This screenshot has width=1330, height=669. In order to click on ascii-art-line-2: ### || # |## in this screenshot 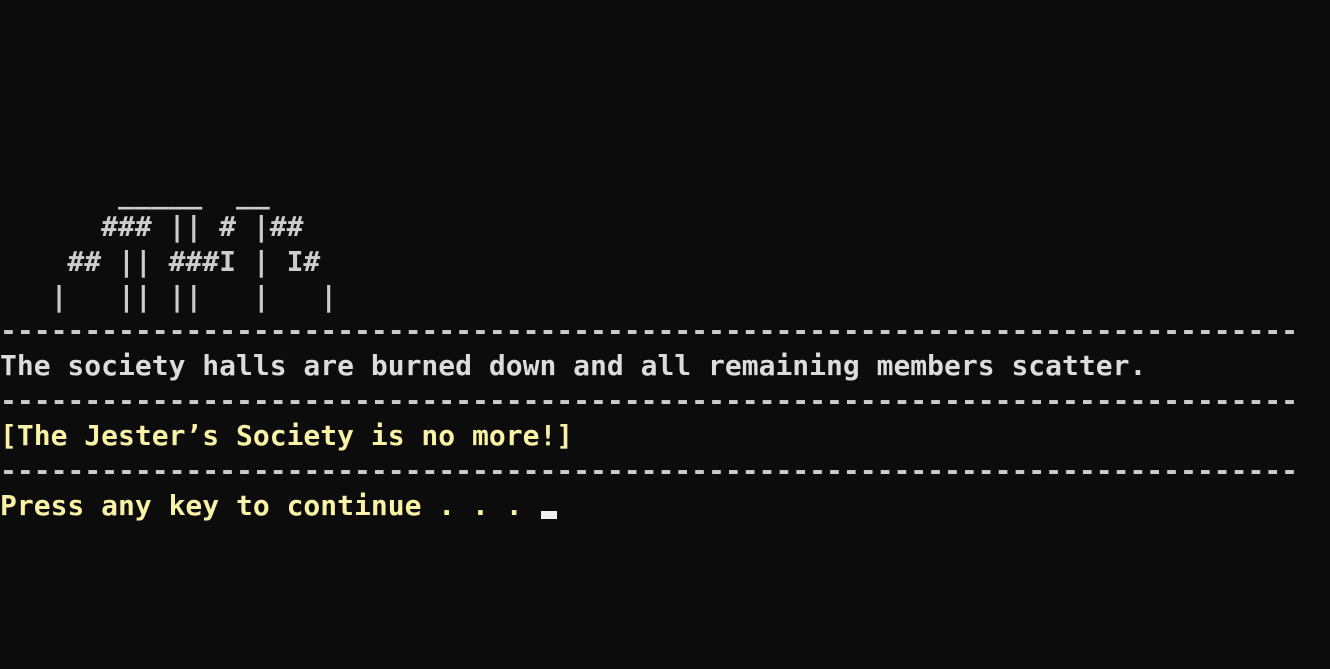, I will do `click(152, 226)`.